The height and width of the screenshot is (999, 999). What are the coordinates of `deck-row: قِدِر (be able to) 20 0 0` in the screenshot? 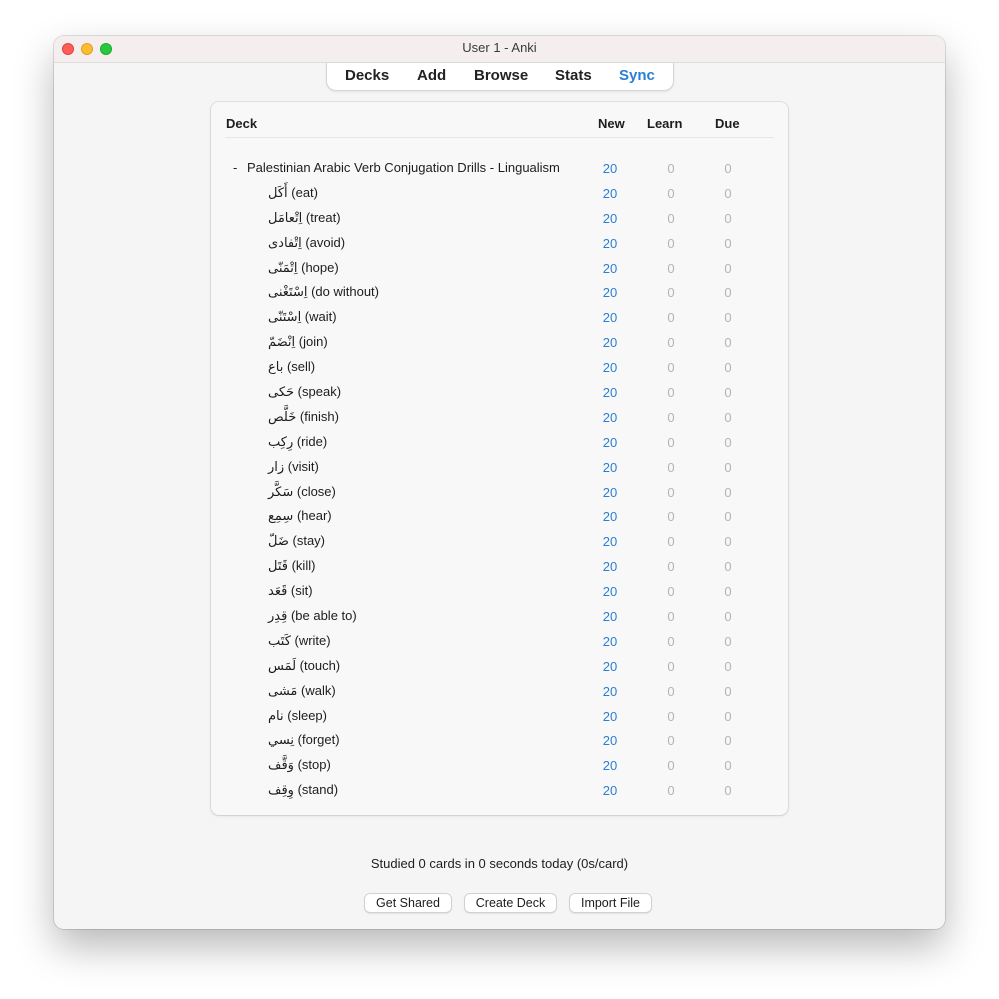 It's located at (499, 617).